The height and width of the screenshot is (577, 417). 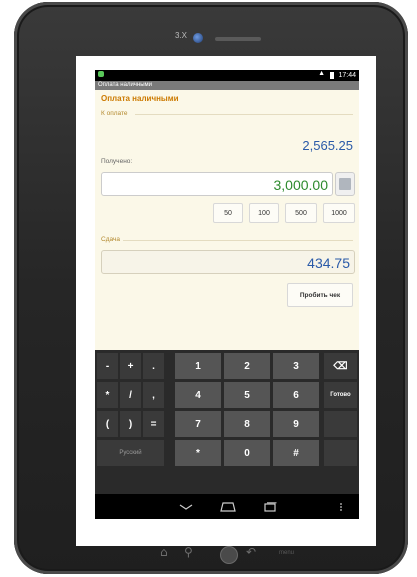 I want to click on keyboard-key: 2, so click(x=247, y=366).